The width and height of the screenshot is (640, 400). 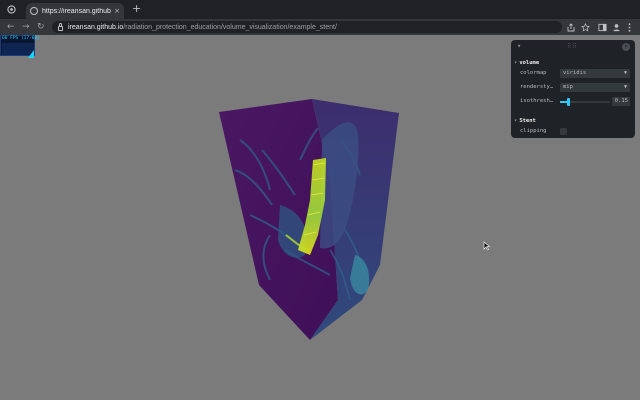 What do you see at coordinates (563, 131) in the screenshot?
I see `clipping-checkbox` at bounding box center [563, 131].